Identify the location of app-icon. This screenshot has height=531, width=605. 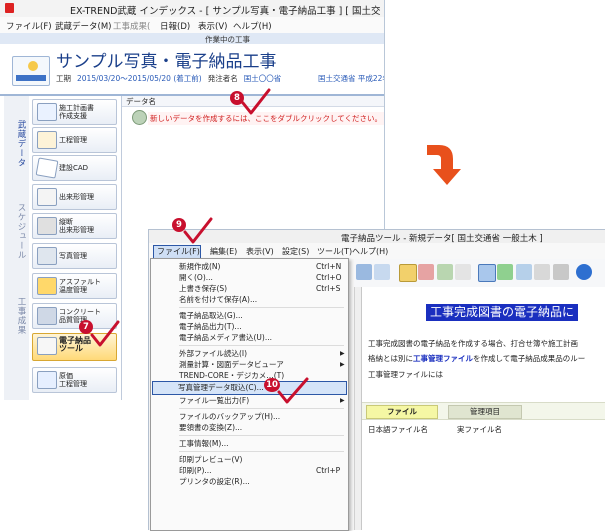
(9, 8).